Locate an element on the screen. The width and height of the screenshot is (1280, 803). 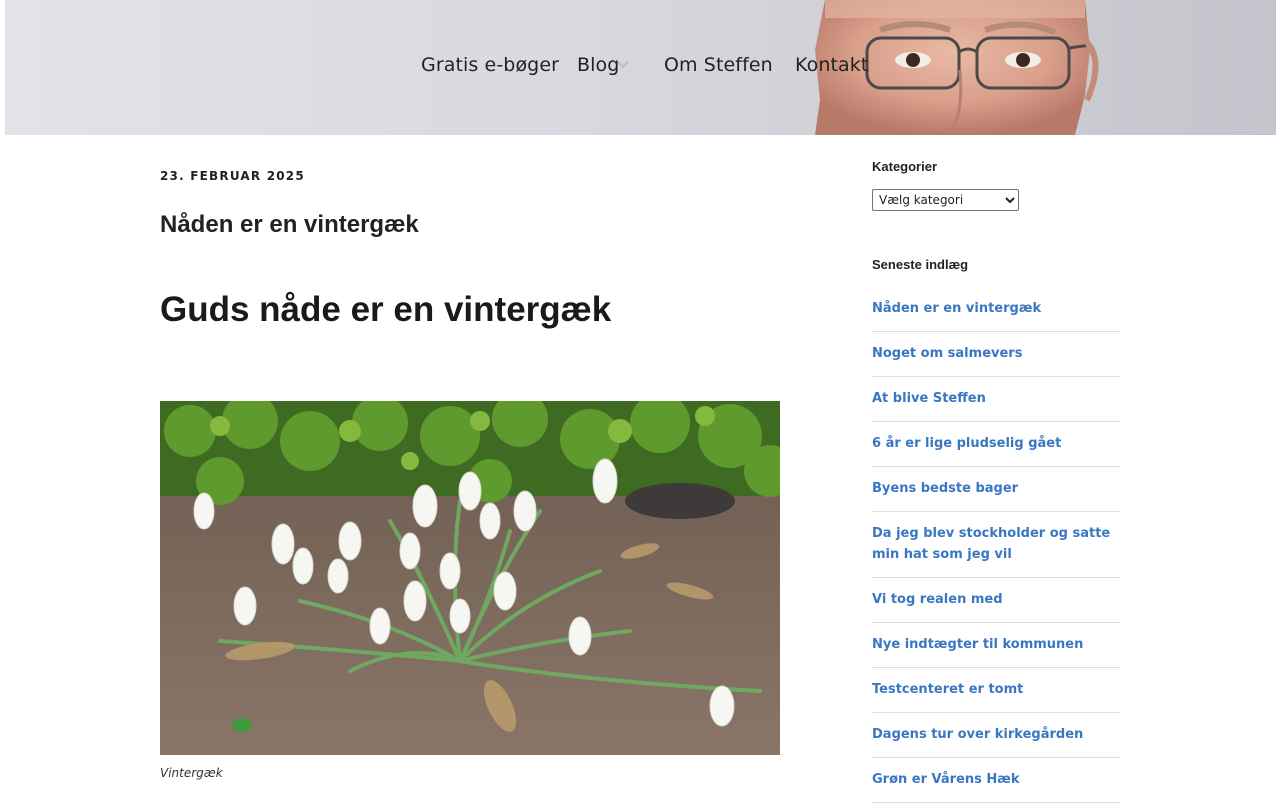
recent-post-item: Nåden er en vintergæk is located at coordinates (996, 309).